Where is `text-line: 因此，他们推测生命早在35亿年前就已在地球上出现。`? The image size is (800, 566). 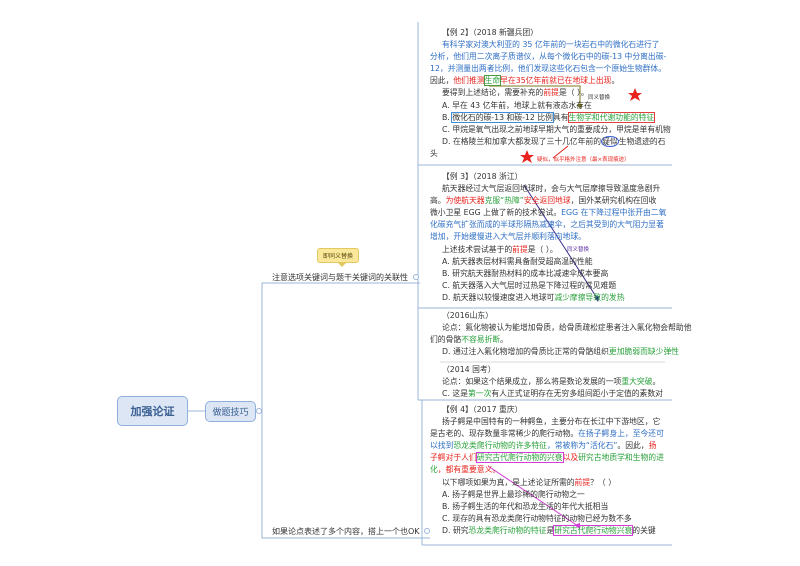 text-line: 因此，他们推测生命早在35亿年前就已在地球上出现。 is located at coordinates (553, 81).